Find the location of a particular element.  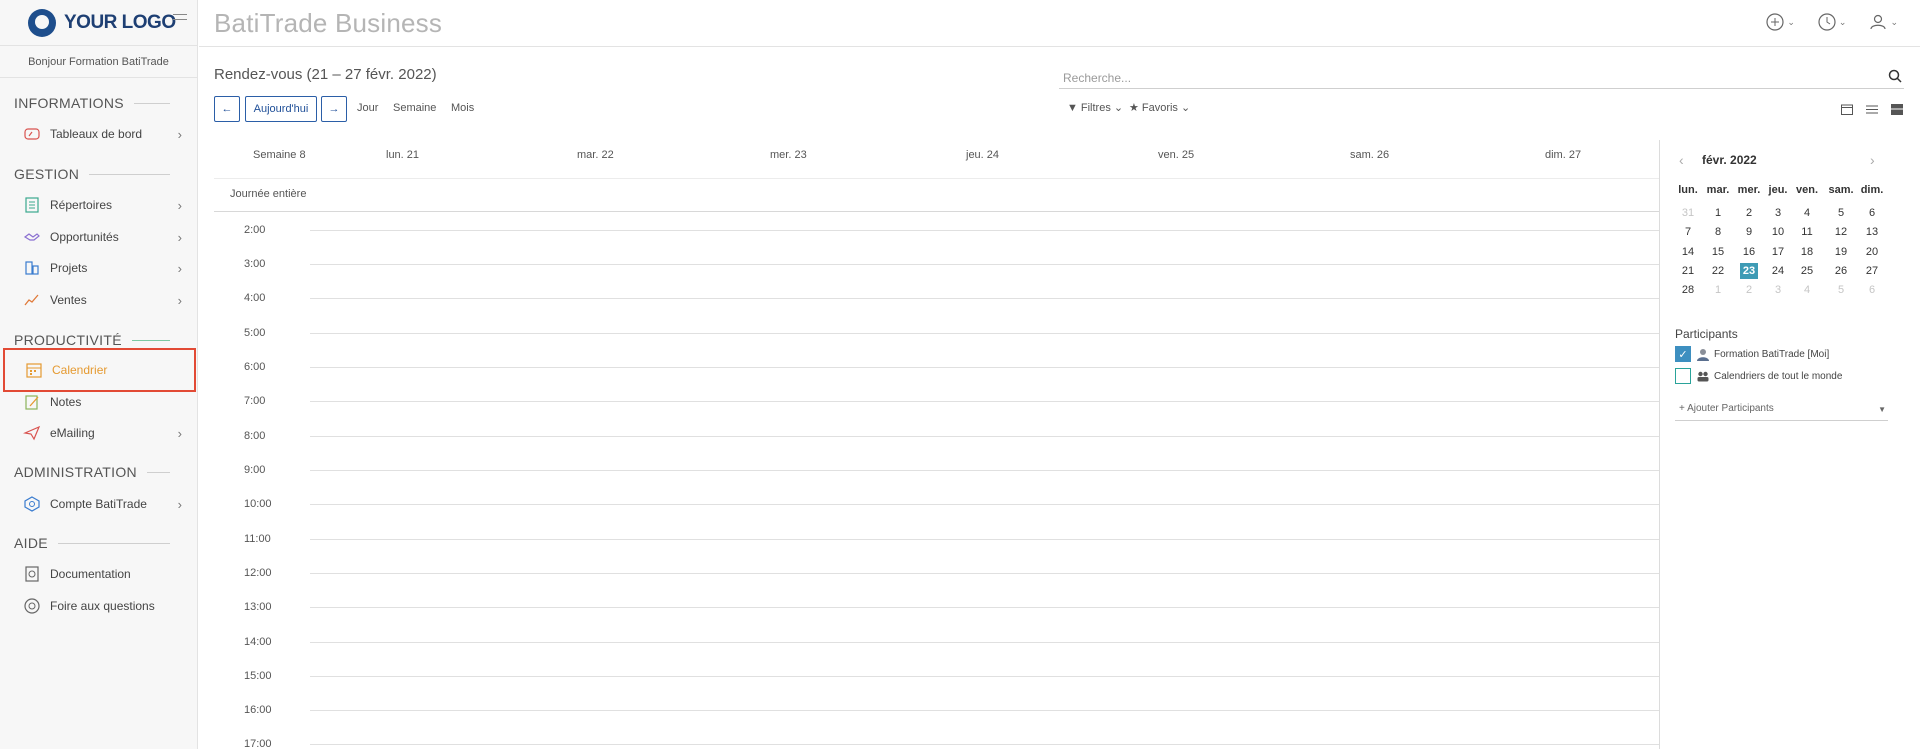

view-month-button: Mois is located at coordinates (462, 108).